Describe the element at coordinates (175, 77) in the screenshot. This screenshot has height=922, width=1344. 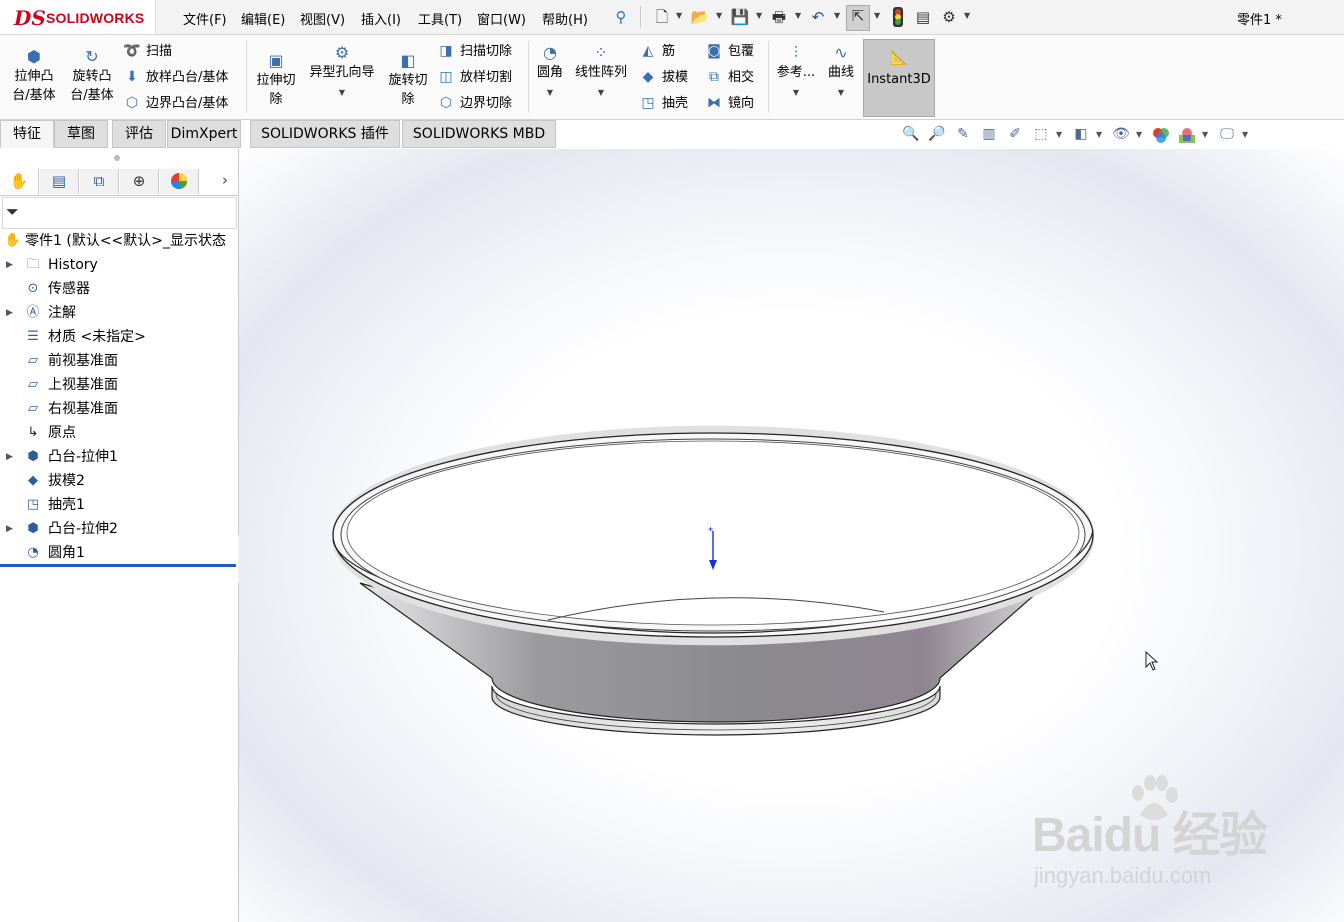
I see `loft-boss-button: ⬇ 放样凸台/基体` at that location.